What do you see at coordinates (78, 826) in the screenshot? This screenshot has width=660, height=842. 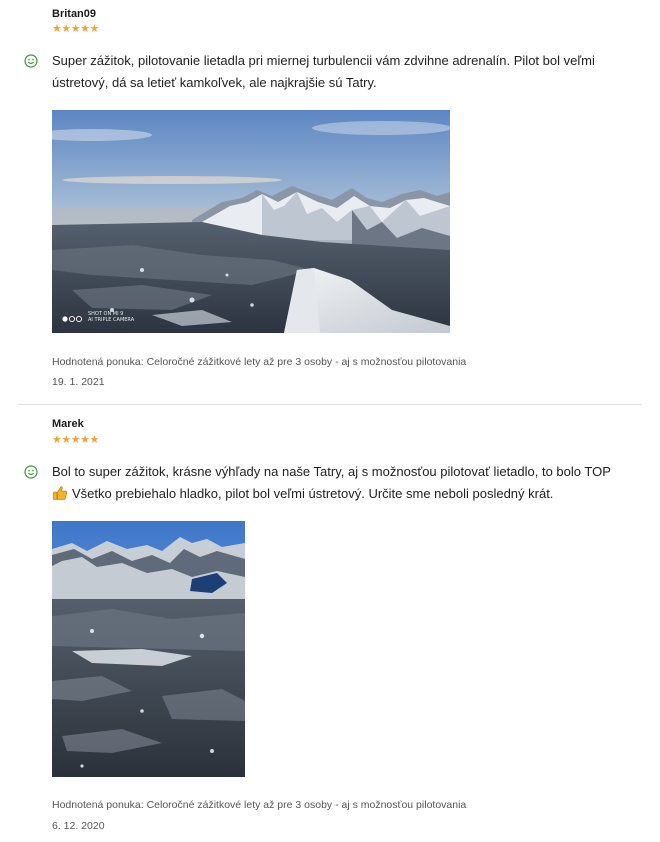 I see `review-date: 6. 12. 2020` at bounding box center [78, 826].